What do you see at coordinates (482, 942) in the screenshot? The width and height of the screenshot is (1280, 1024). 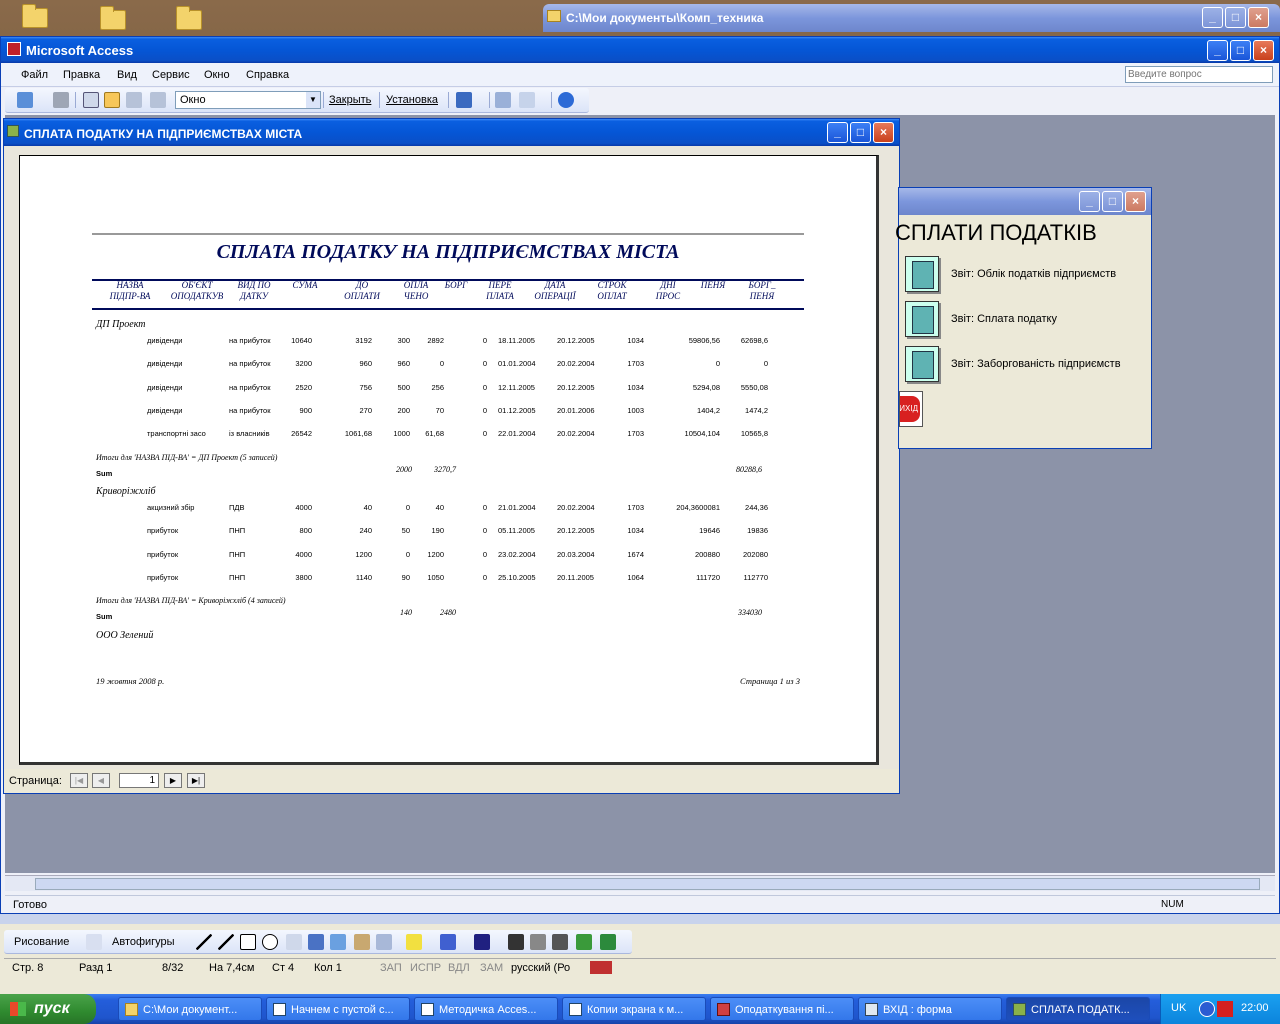 I see `font-color-icon` at bounding box center [482, 942].